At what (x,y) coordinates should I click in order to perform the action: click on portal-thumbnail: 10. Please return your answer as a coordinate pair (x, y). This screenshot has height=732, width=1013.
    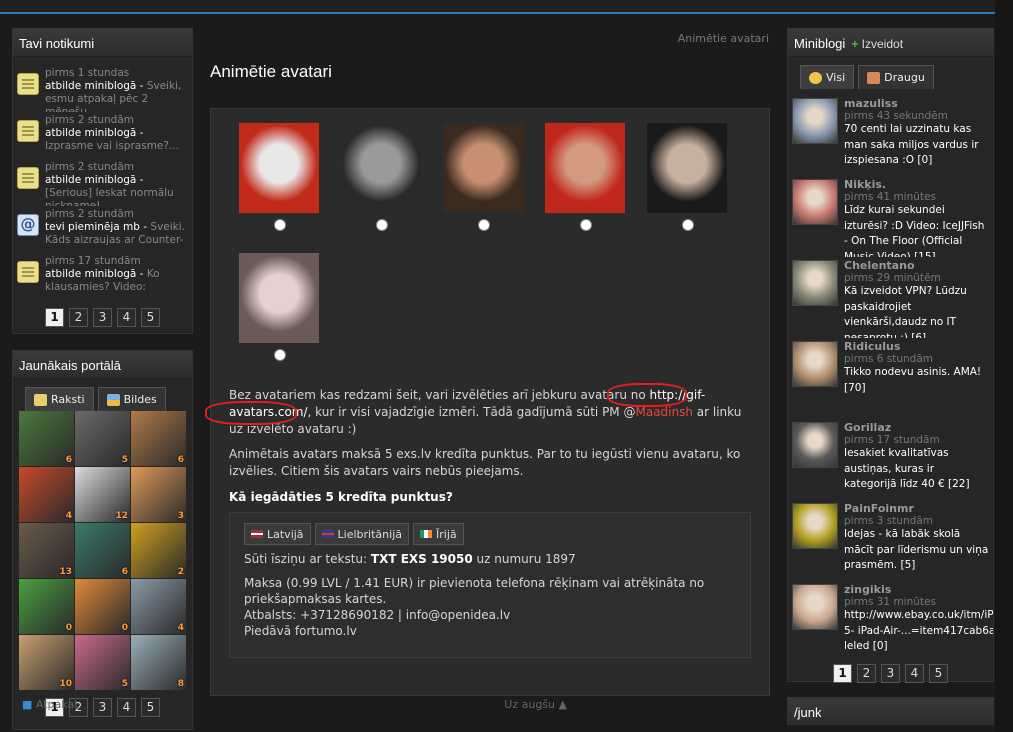
    Looking at the image, I should click on (46, 662).